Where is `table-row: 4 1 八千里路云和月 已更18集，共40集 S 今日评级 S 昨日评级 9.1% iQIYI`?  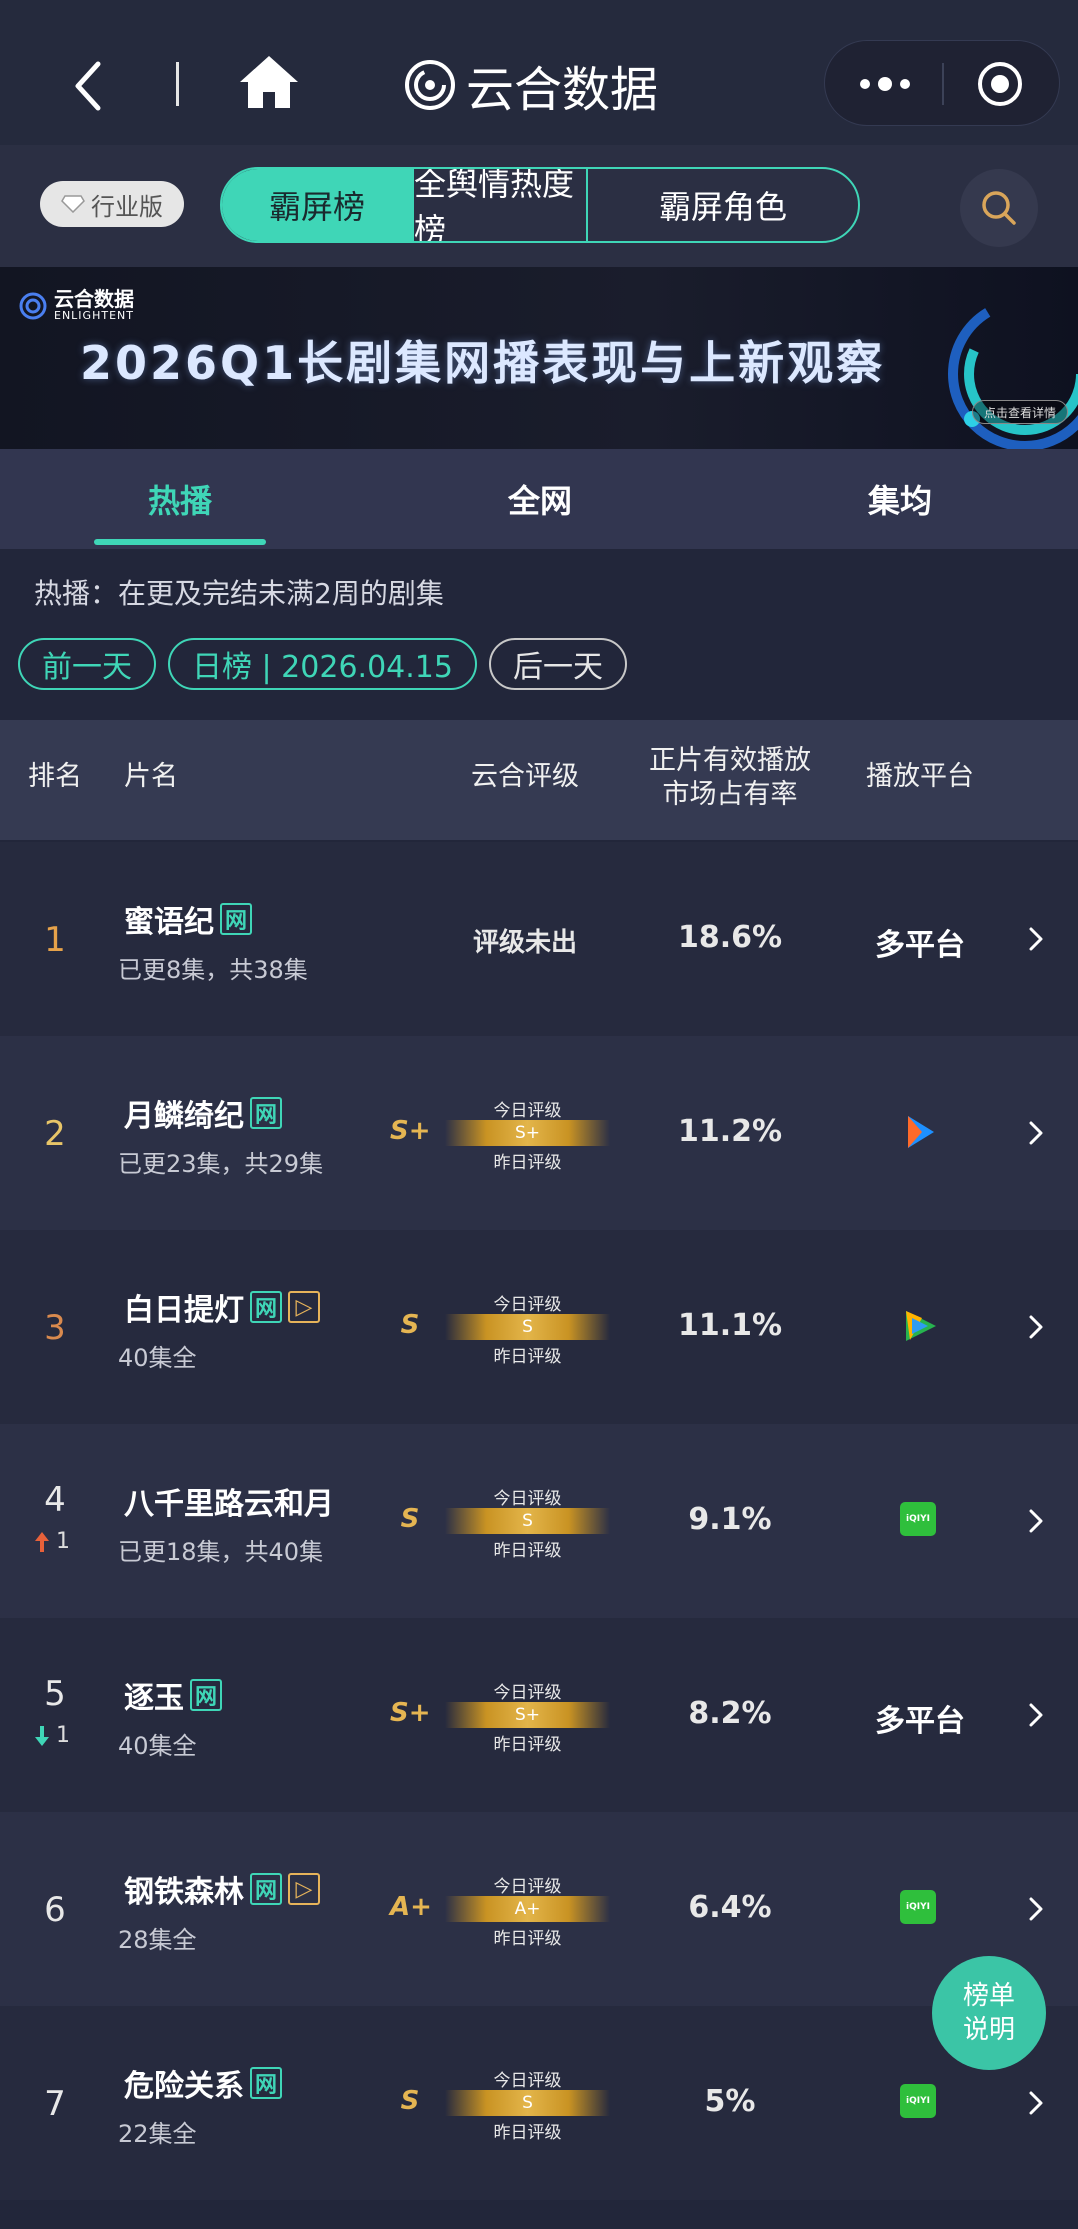 table-row: 4 1 八千里路云和月 已更18集，共40集 S 今日评级 S 昨日评级 9.1% iQIYI is located at coordinates (539, 1521).